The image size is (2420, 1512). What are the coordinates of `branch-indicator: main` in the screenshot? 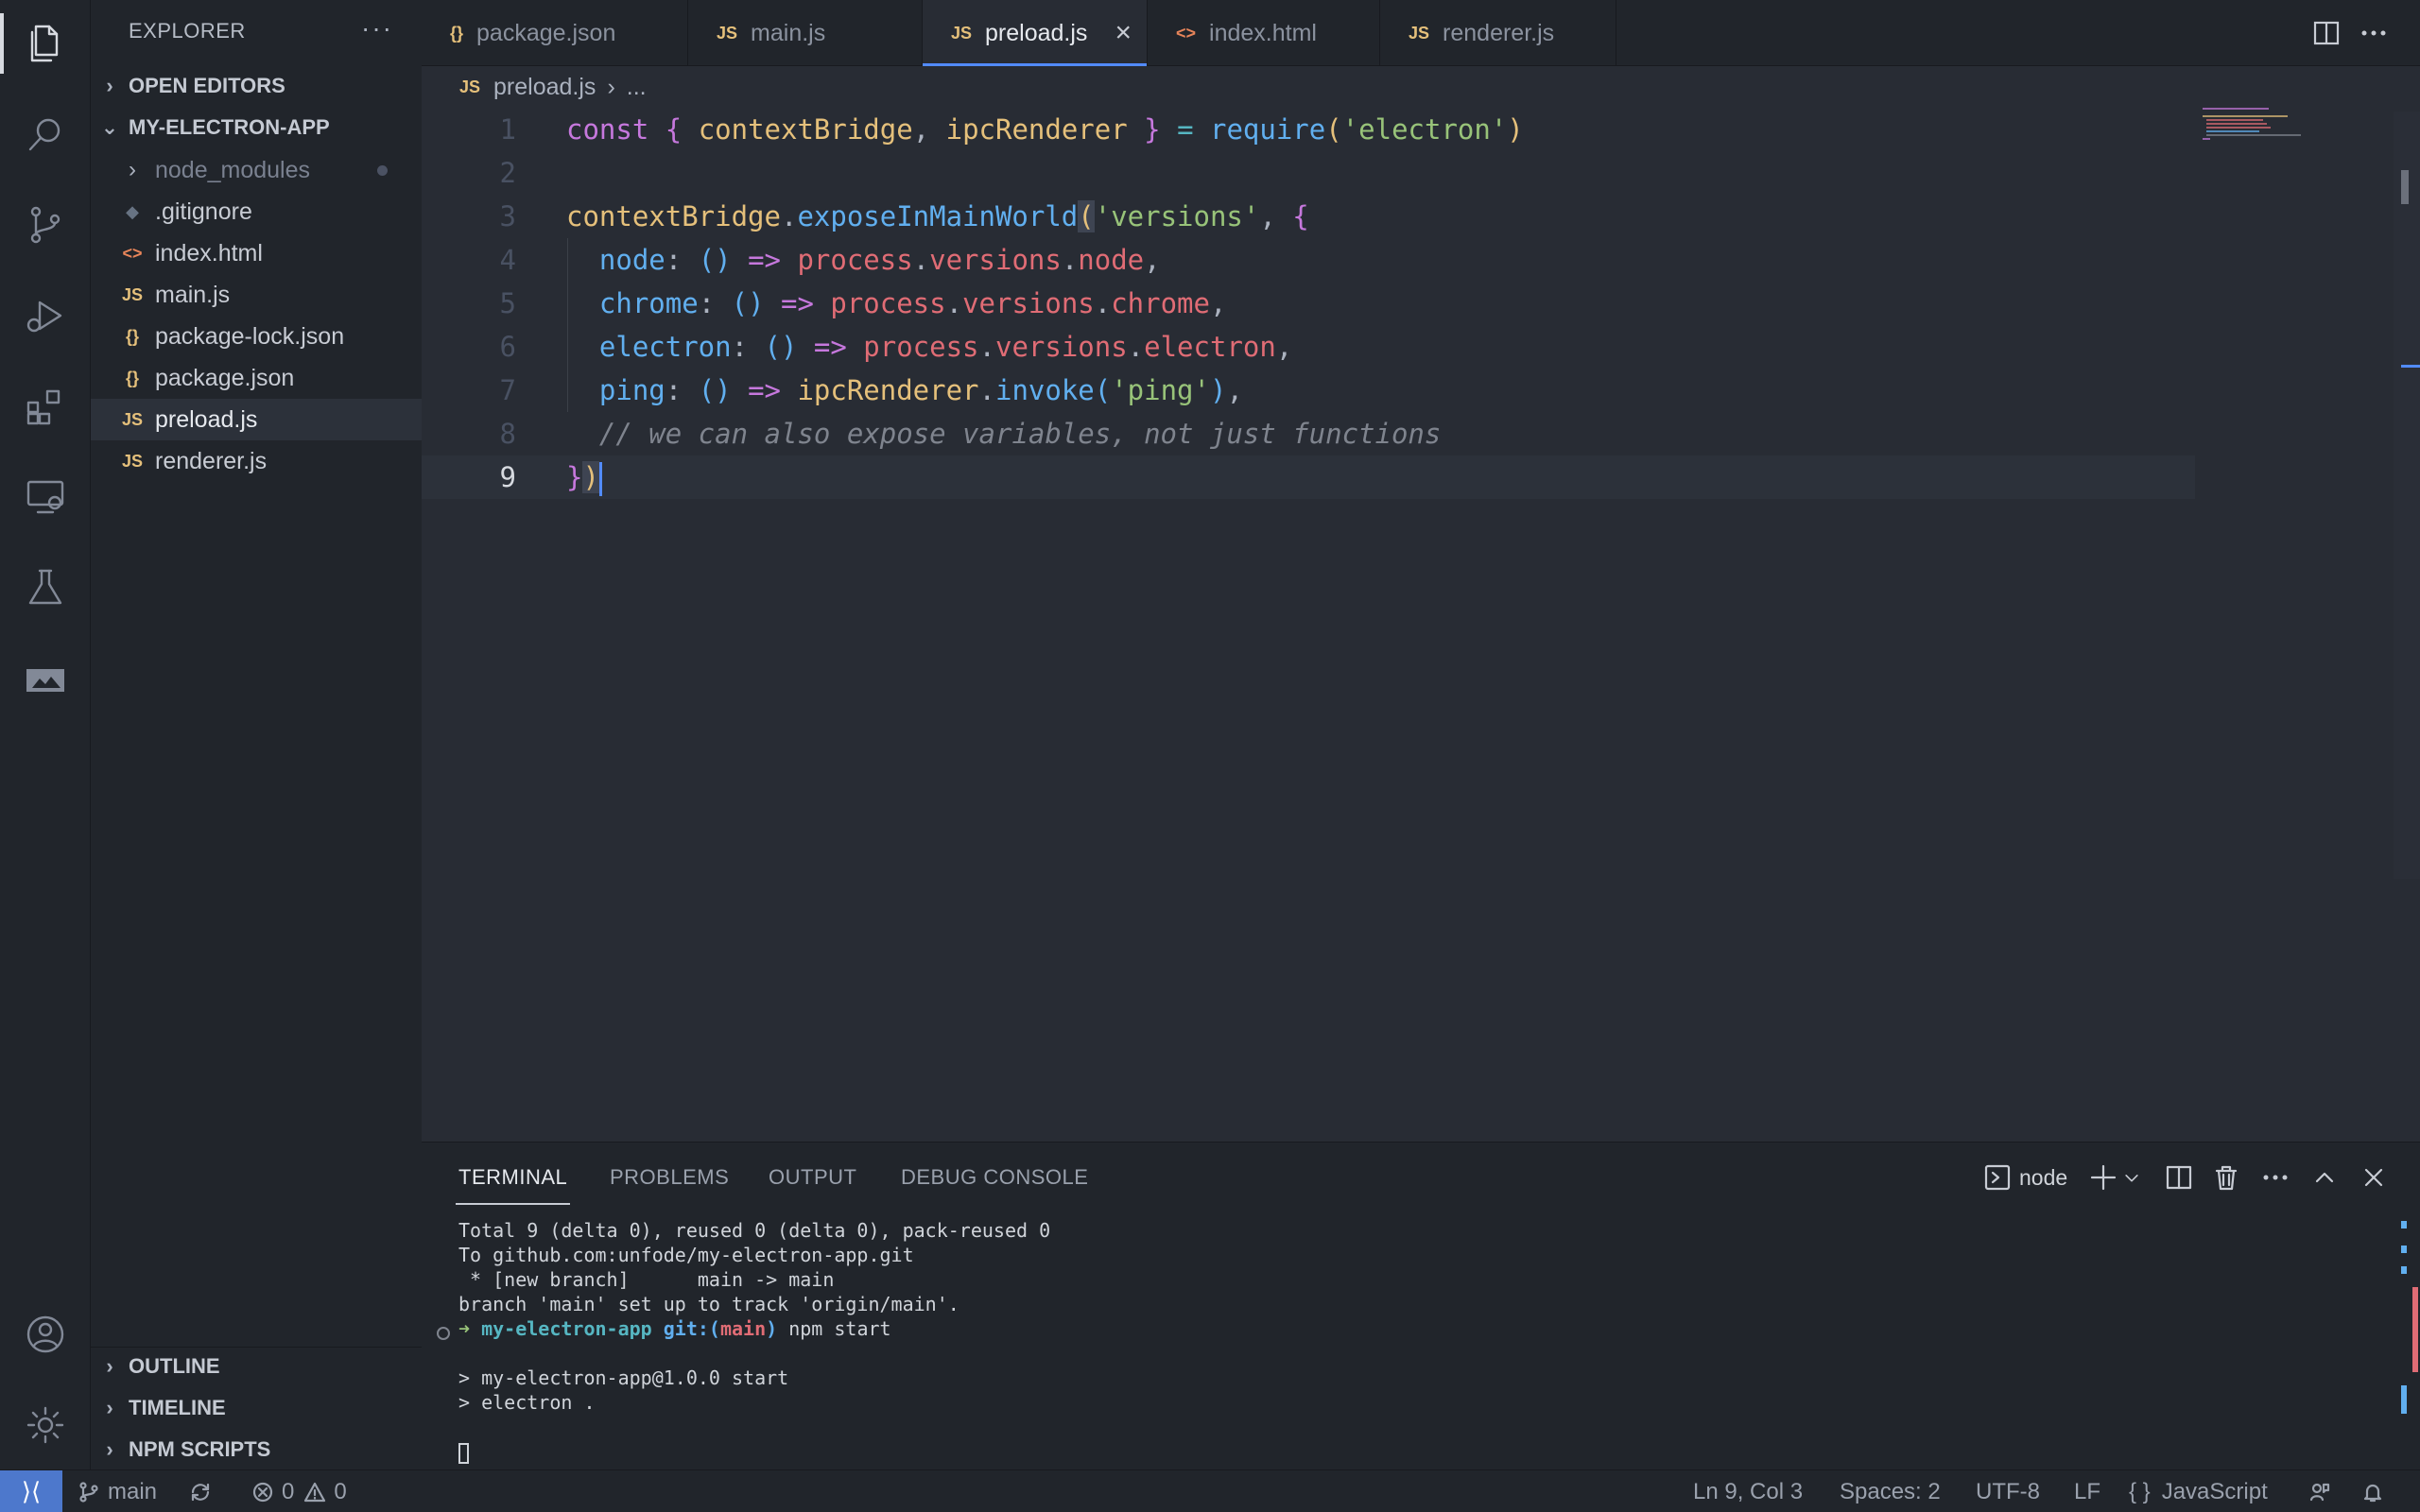 It's located at (117, 1491).